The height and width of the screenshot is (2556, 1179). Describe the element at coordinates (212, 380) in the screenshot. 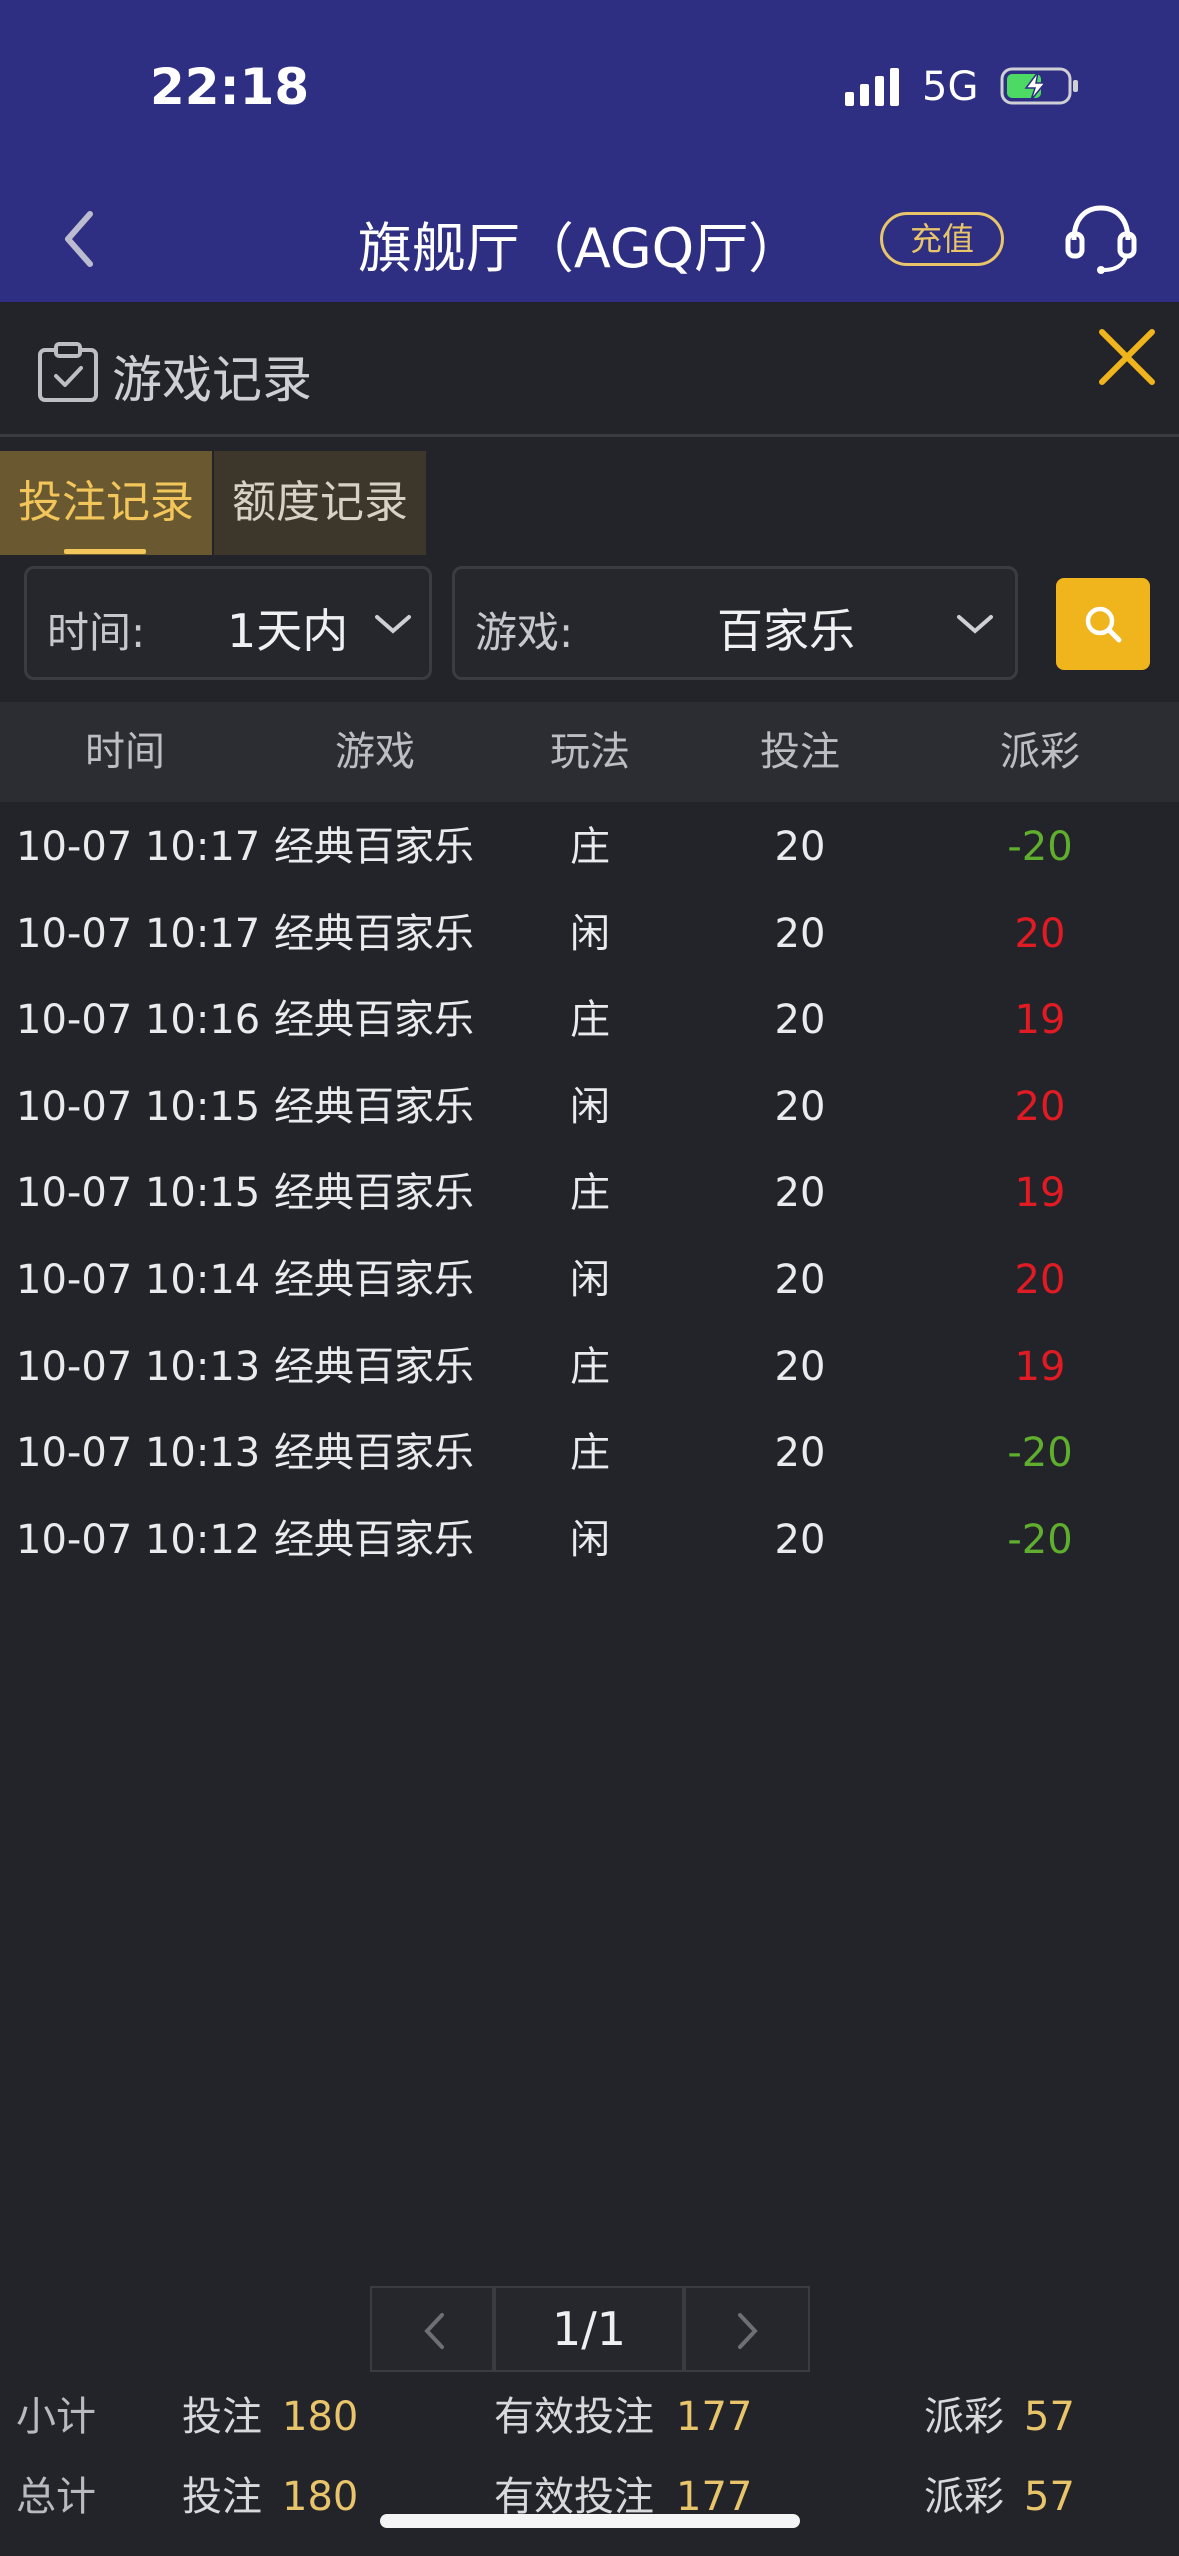

I see `panel-title: 游戏记录` at that location.